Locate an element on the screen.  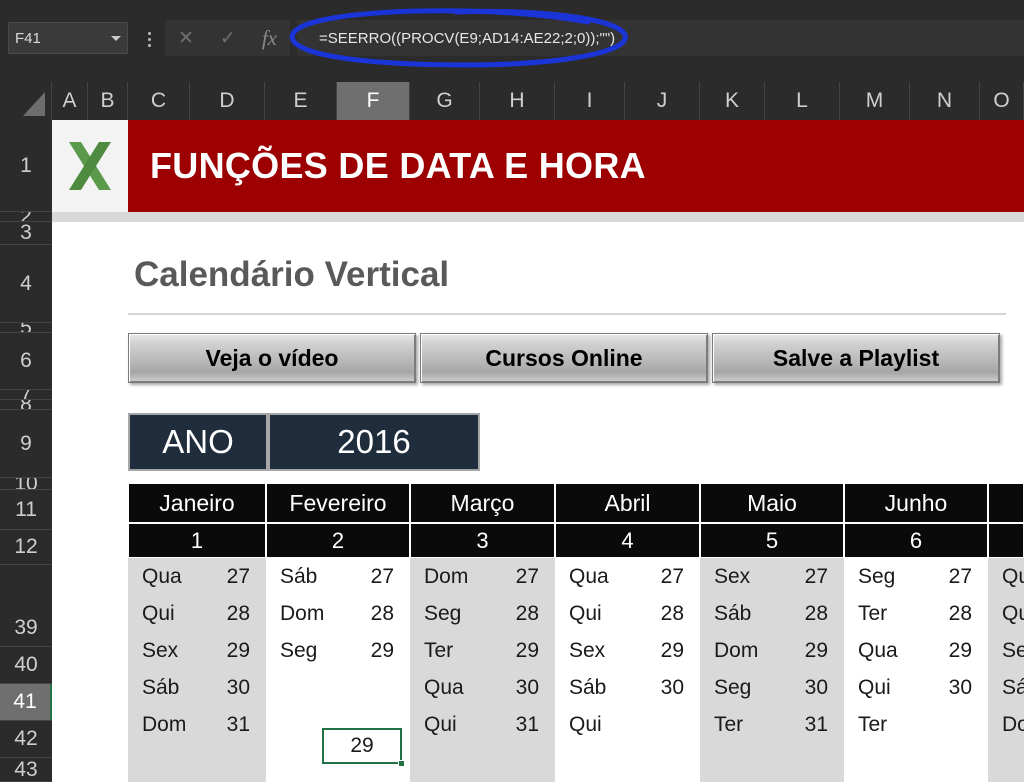
month-number-abril: 4 is located at coordinates (627, 540).